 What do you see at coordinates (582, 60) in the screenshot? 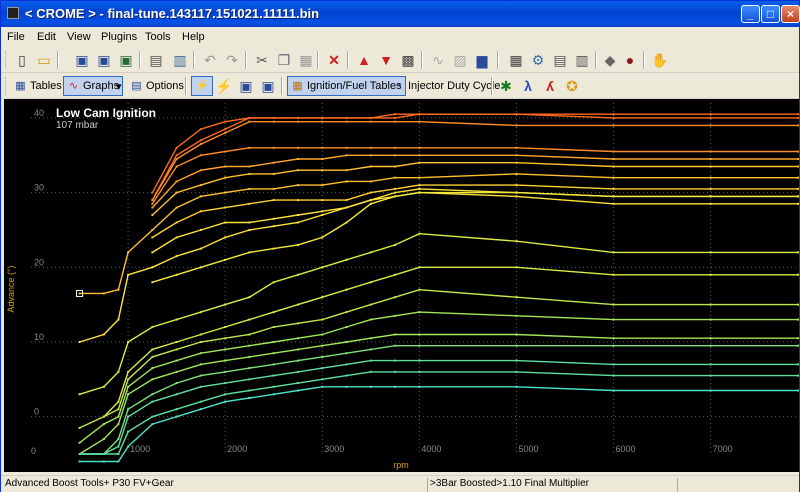
I see `convert-icon: ▥` at bounding box center [582, 60].